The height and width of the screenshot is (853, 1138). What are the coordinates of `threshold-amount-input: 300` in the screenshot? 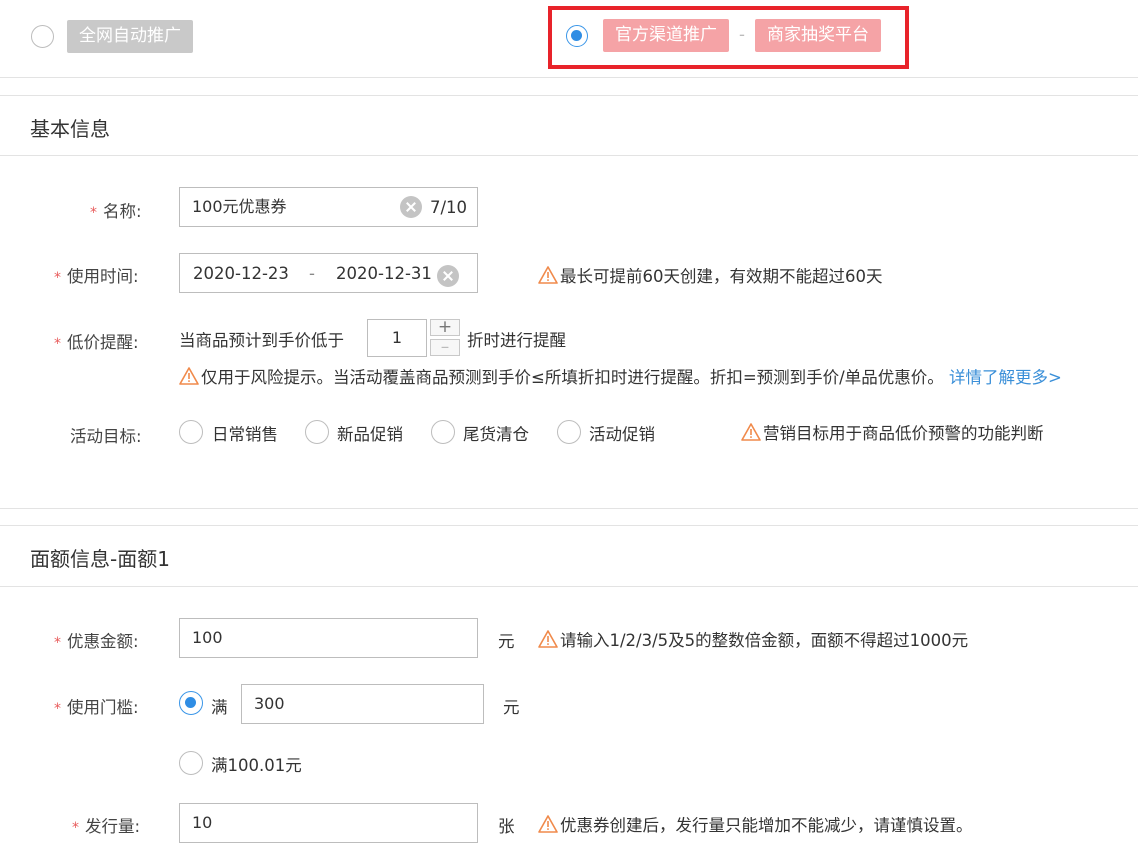 It's located at (362, 704).